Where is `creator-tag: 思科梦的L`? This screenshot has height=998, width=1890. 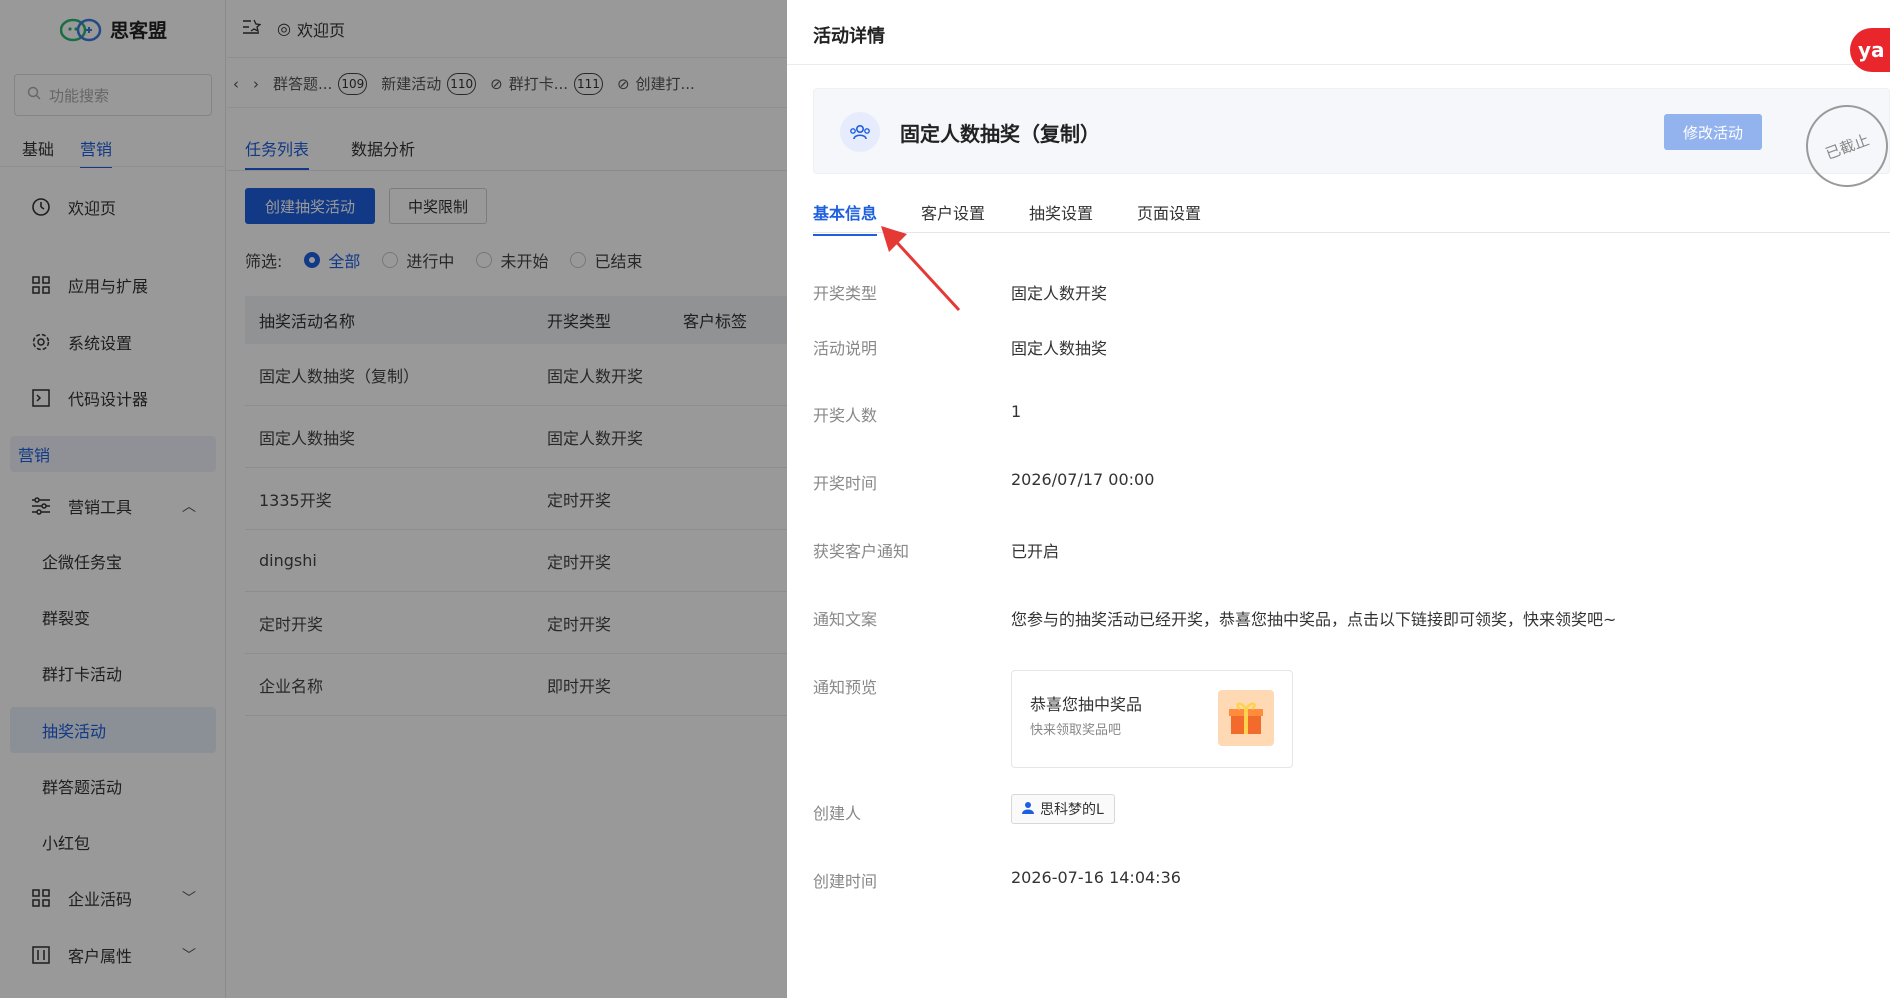
creator-tag: 思科梦的L is located at coordinates (1063, 809).